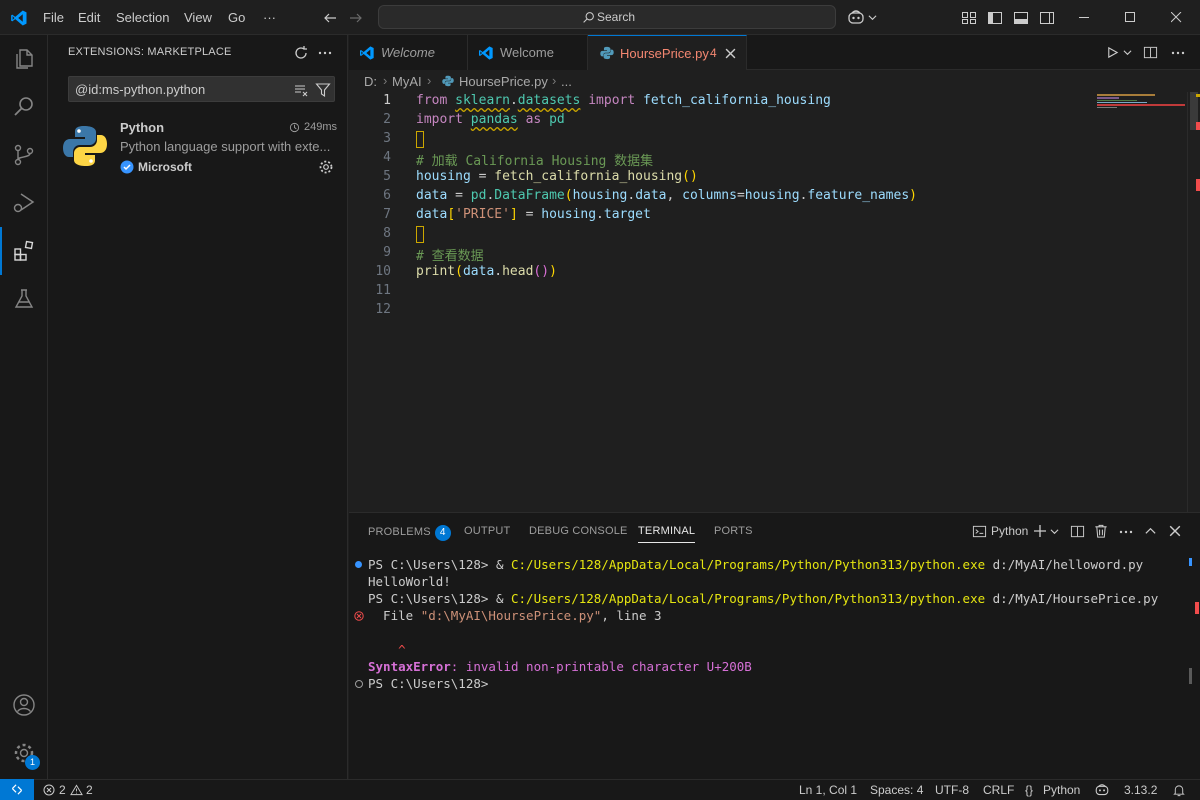 This screenshot has width=1200, height=800. I want to click on tab-welcome-preview: Welcome, so click(408, 52).